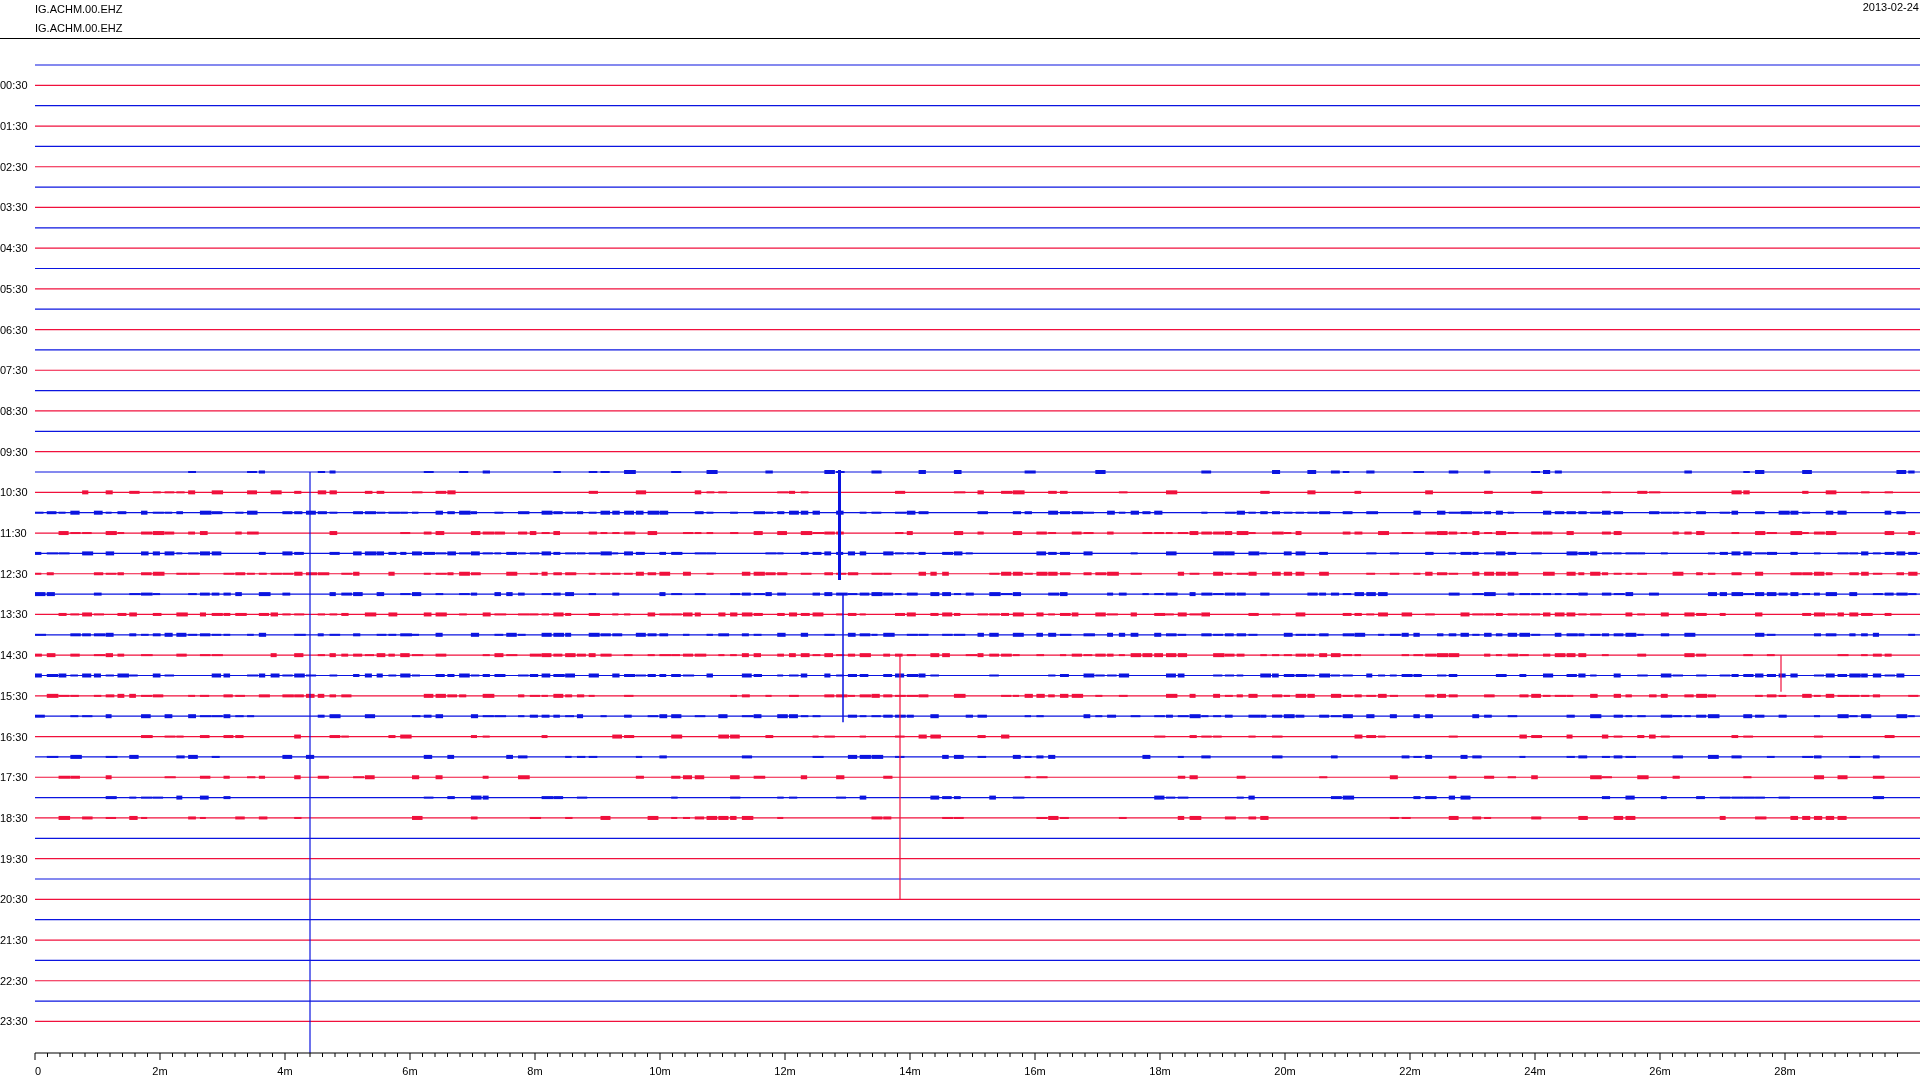 The image size is (1920, 1080). I want to click on time-axis-label: 26m, so click(1660, 1071).